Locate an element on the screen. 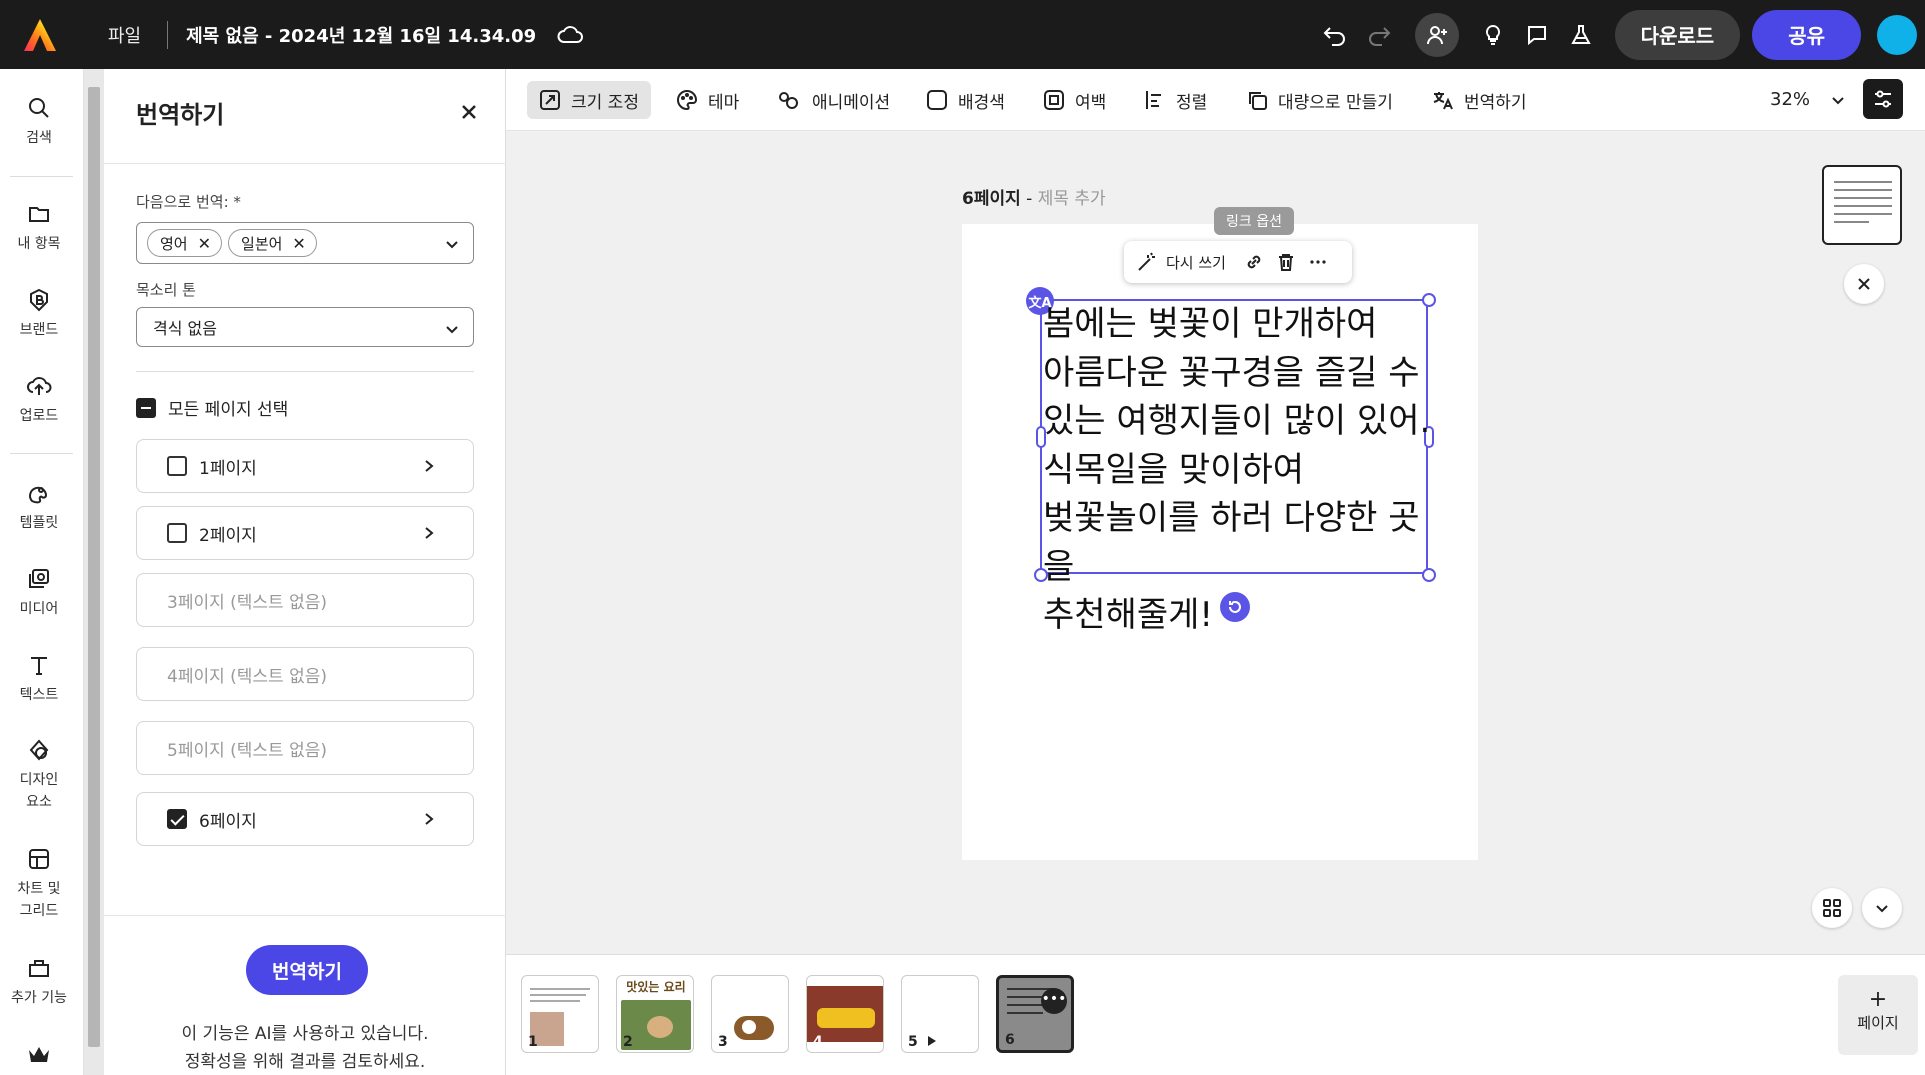 The width and height of the screenshot is (1925, 1075). page-number: 6 is located at coordinates (1010, 1040).